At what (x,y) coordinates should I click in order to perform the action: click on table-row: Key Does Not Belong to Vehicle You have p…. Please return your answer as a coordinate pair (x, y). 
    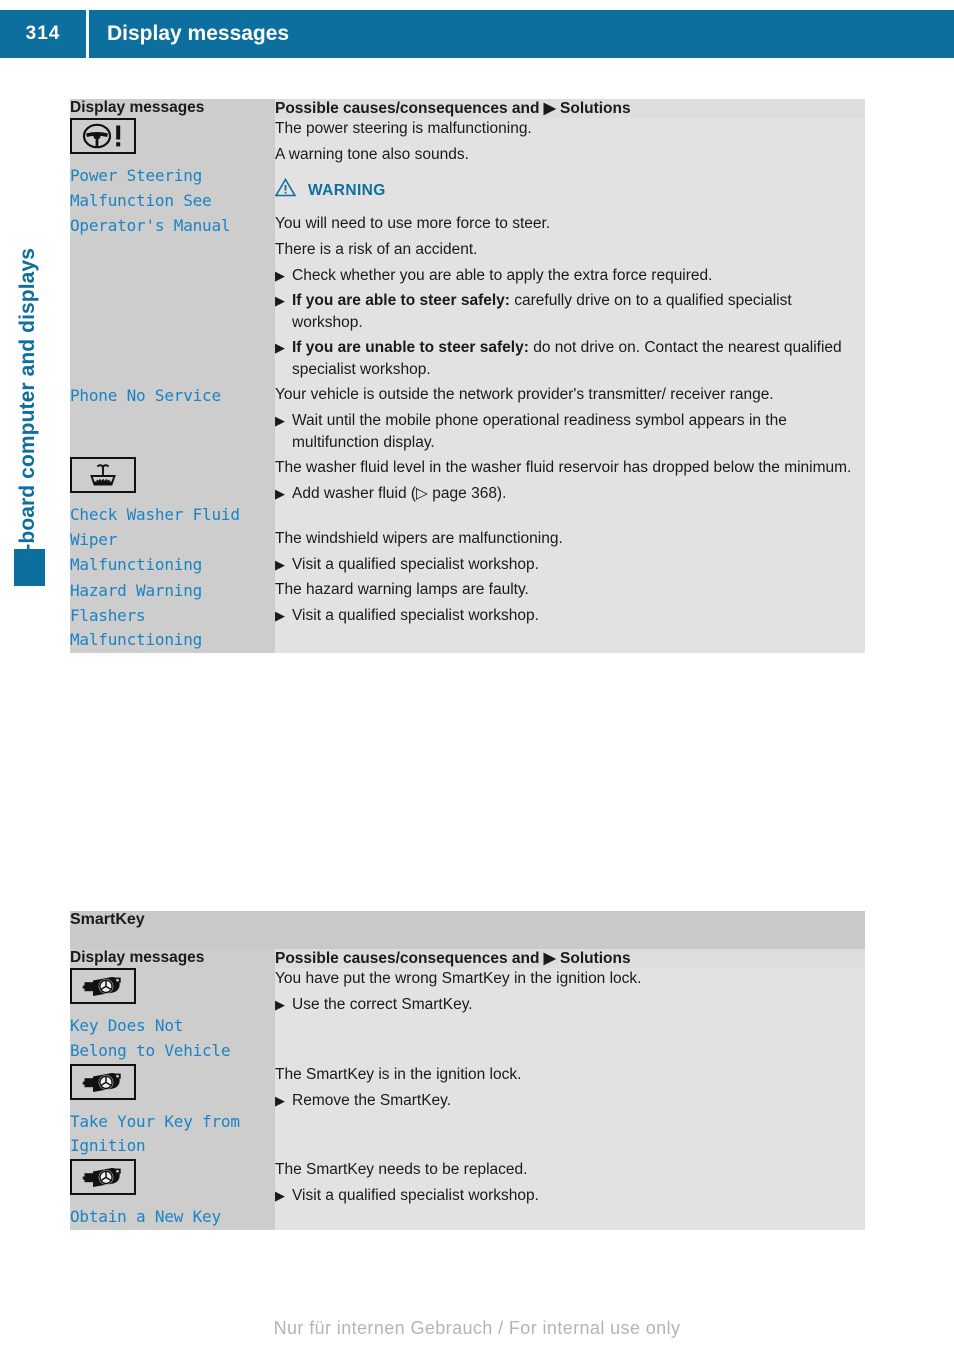
    Looking at the image, I should click on (468, 1016).